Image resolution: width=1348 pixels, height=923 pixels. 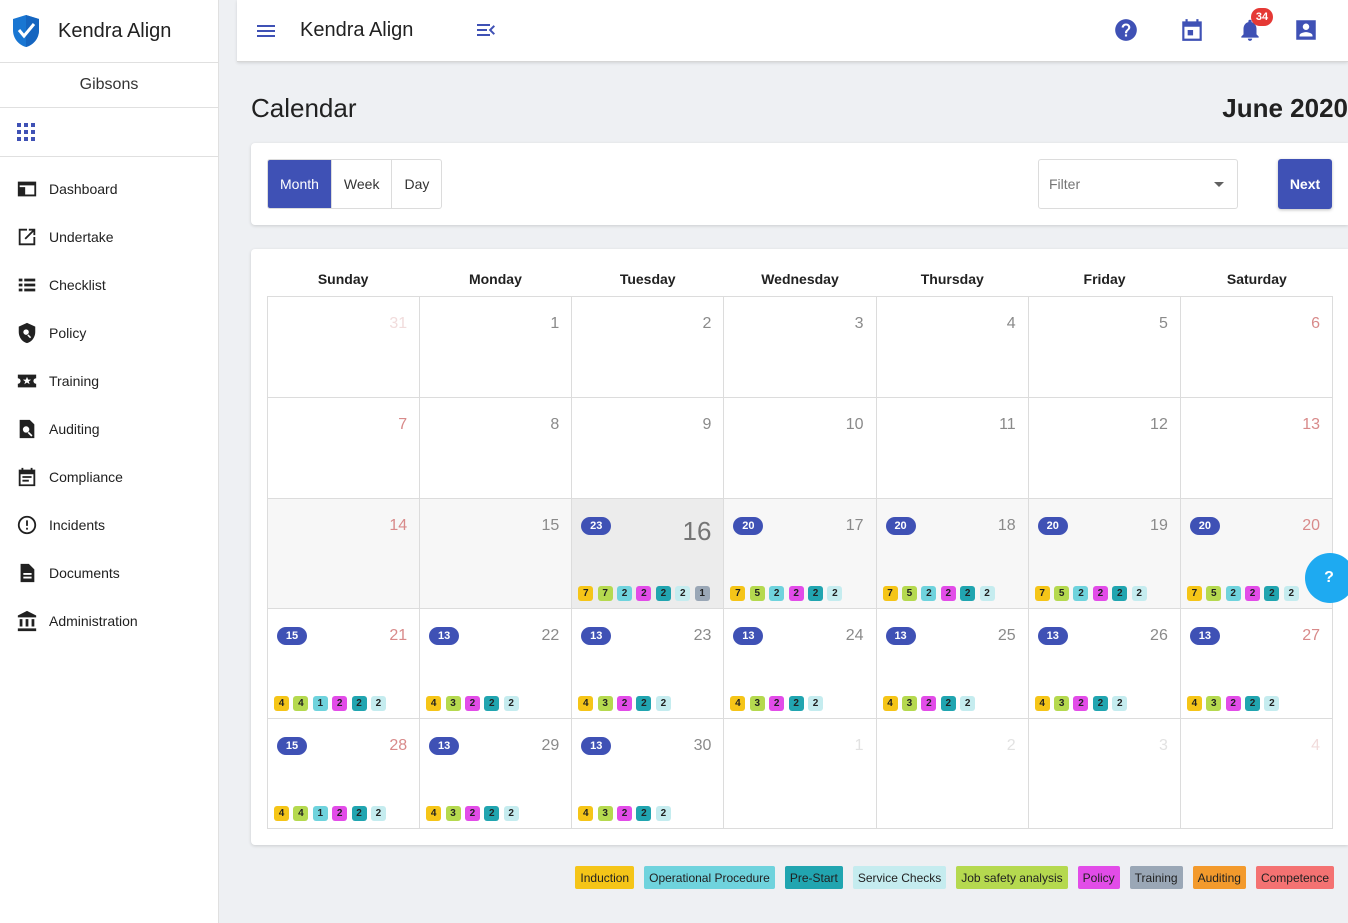 What do you see at coordinates (800, 448) in the screenshot?
I see `calendar-day-cell: 10` at bounding box center [800, 448].